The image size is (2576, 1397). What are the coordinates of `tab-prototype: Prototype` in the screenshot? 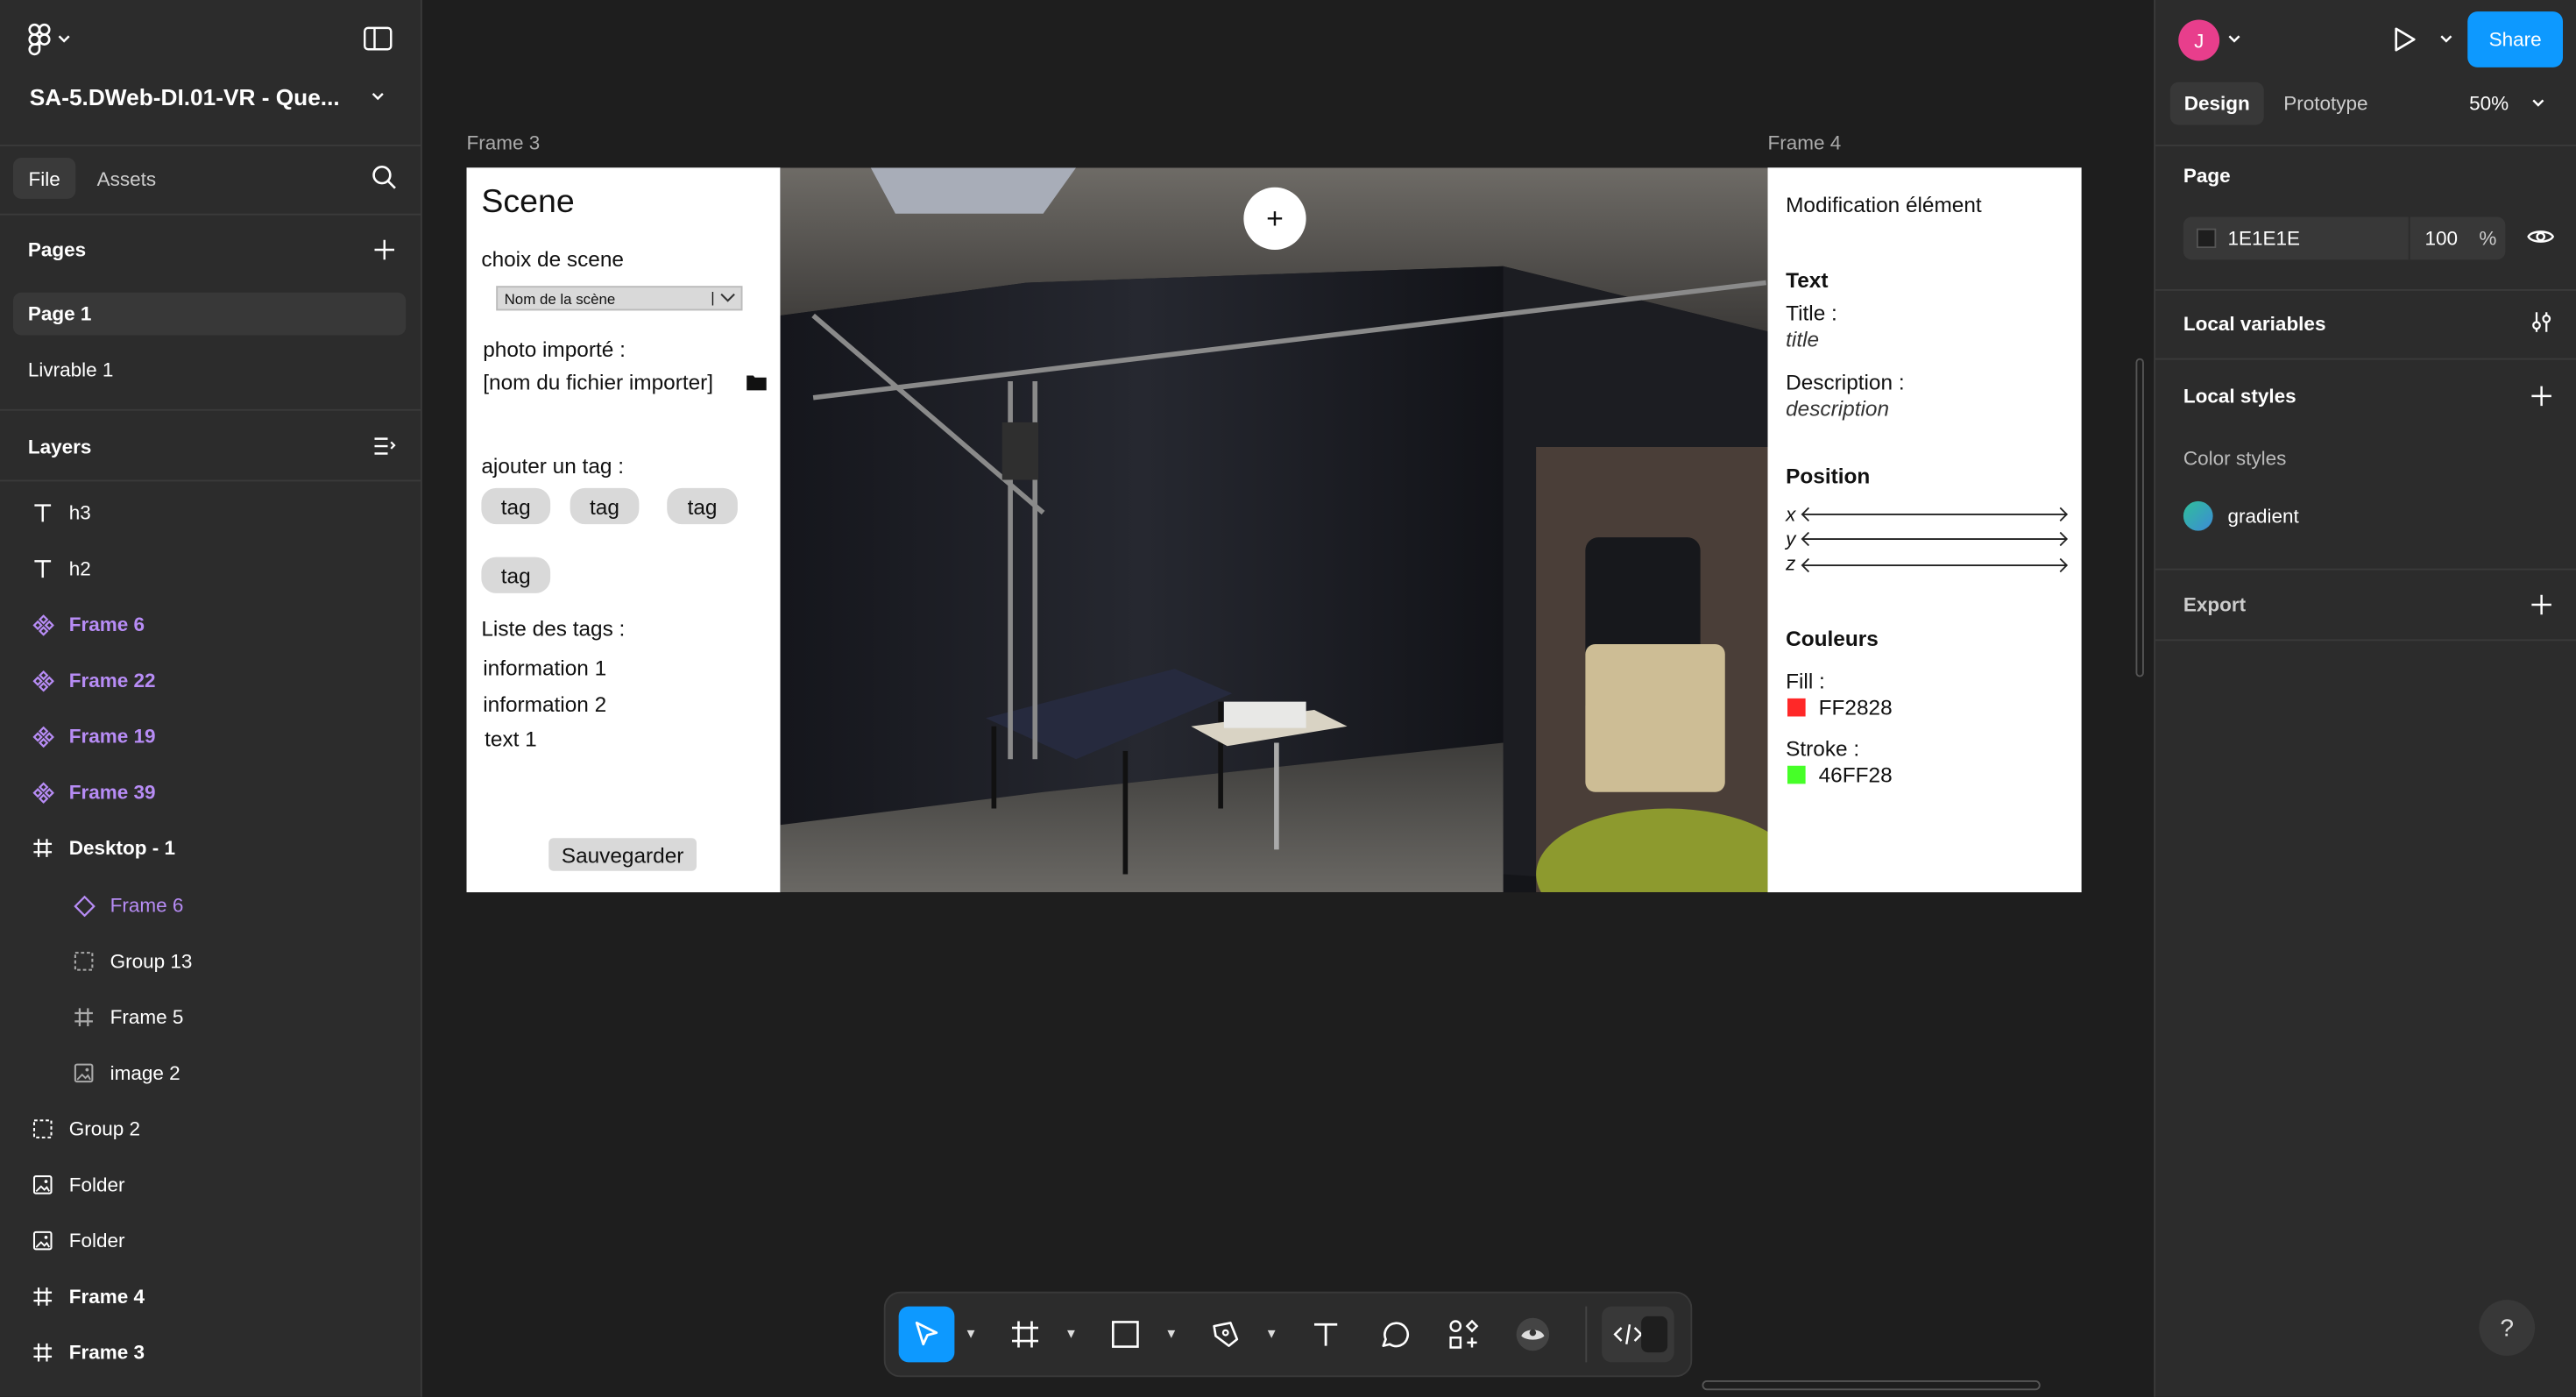 It's located at (2325, 103).